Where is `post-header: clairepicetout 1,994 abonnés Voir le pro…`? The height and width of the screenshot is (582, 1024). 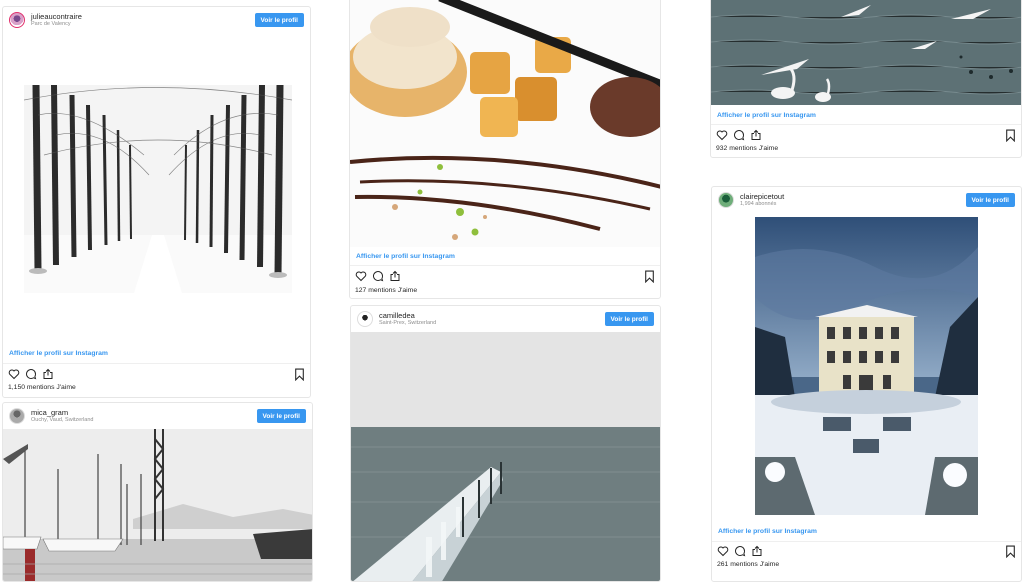 post-header: clairepicetout 1,994 abonnés Voir le pro… is located at coordinates (866, 200).